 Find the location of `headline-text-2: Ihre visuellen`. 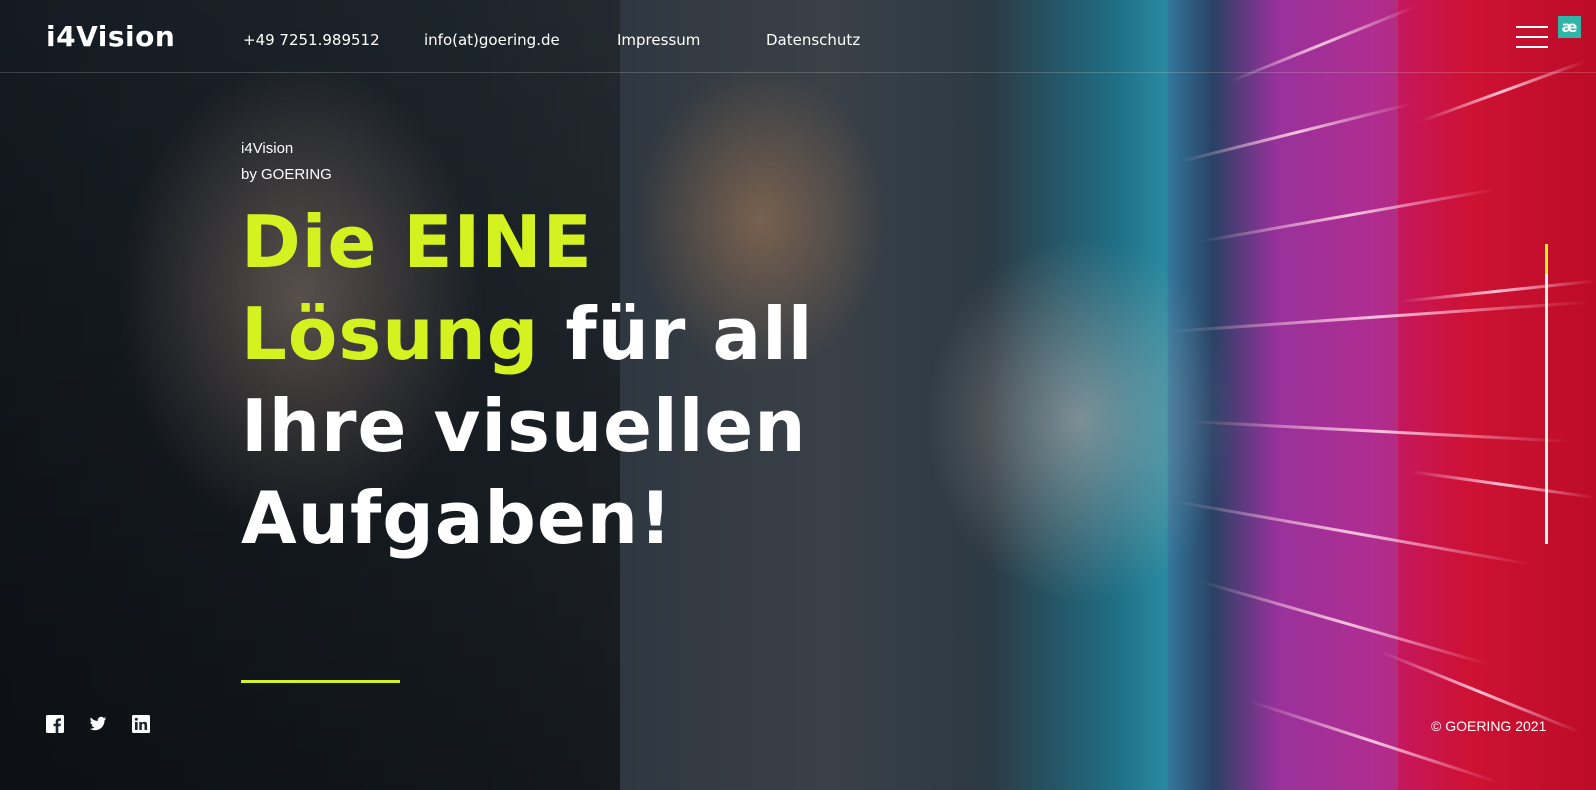

headline-text-2: Ihre visuellen is located at coordinates (524, 426).